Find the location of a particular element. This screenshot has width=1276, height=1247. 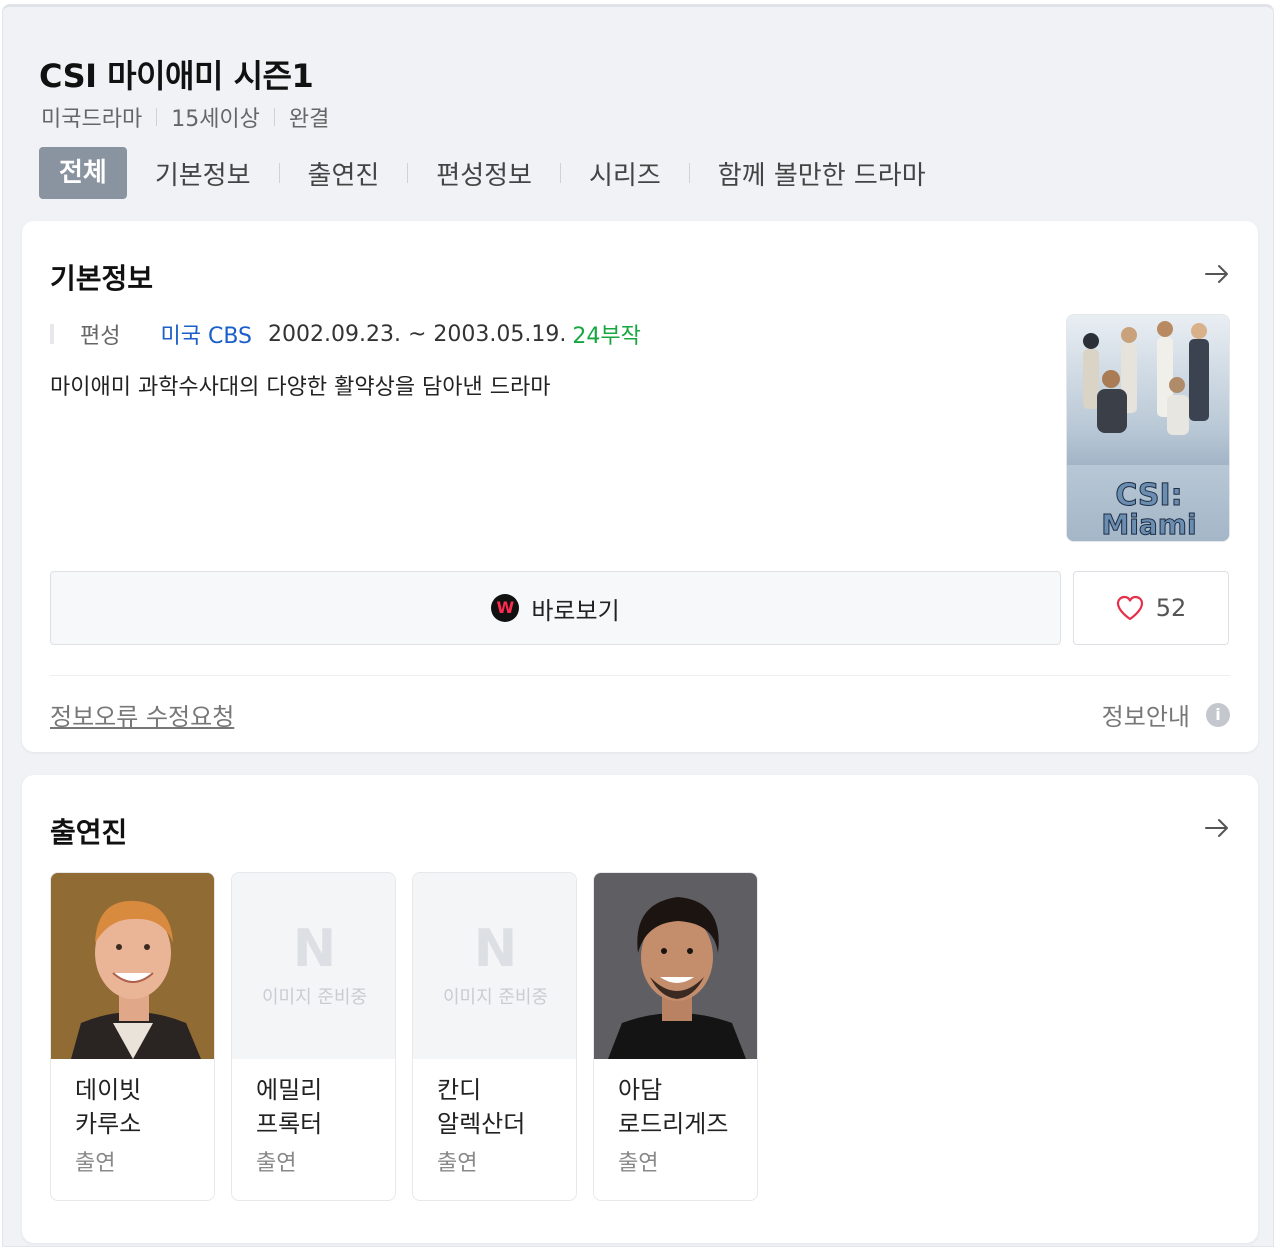

cast-member: 데이빗 카루소 출연 is located at coordinates (132, 1036).